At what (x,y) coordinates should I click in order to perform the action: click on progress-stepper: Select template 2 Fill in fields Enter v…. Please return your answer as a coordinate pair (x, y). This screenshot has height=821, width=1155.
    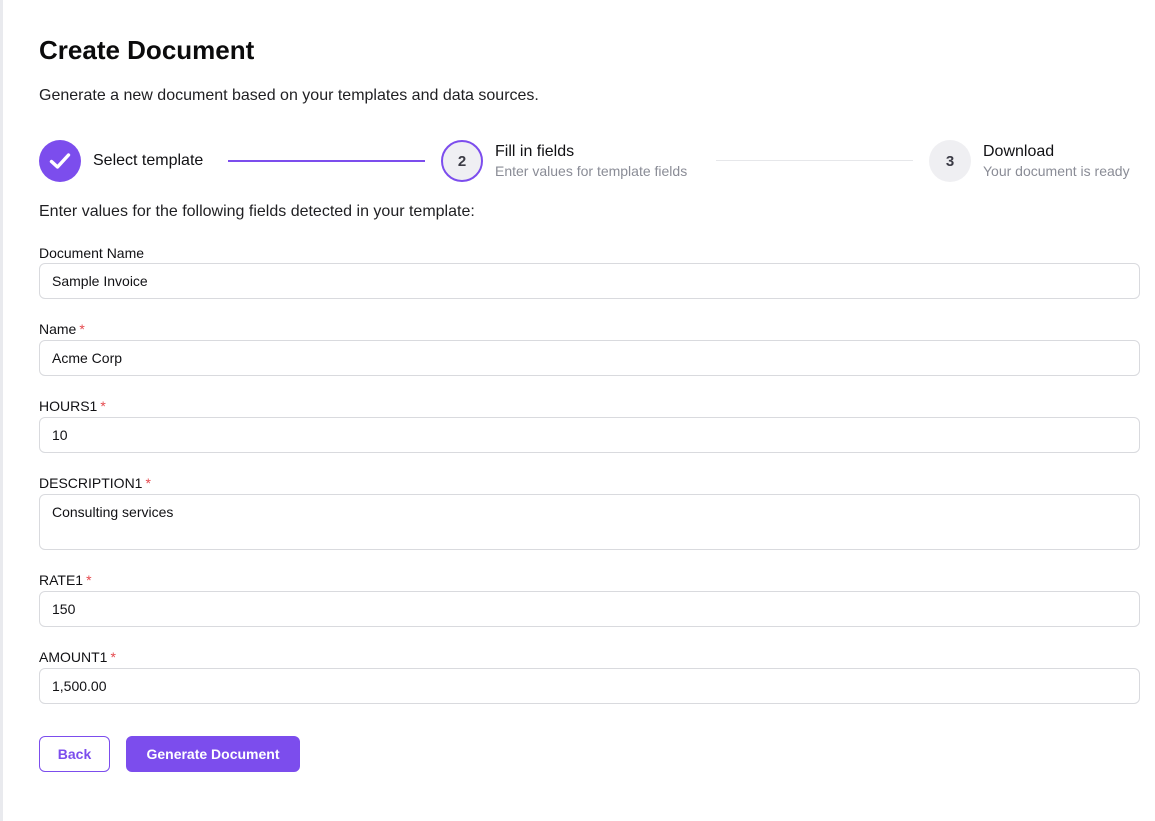
    Looking at the image, I should click on (589, 161).